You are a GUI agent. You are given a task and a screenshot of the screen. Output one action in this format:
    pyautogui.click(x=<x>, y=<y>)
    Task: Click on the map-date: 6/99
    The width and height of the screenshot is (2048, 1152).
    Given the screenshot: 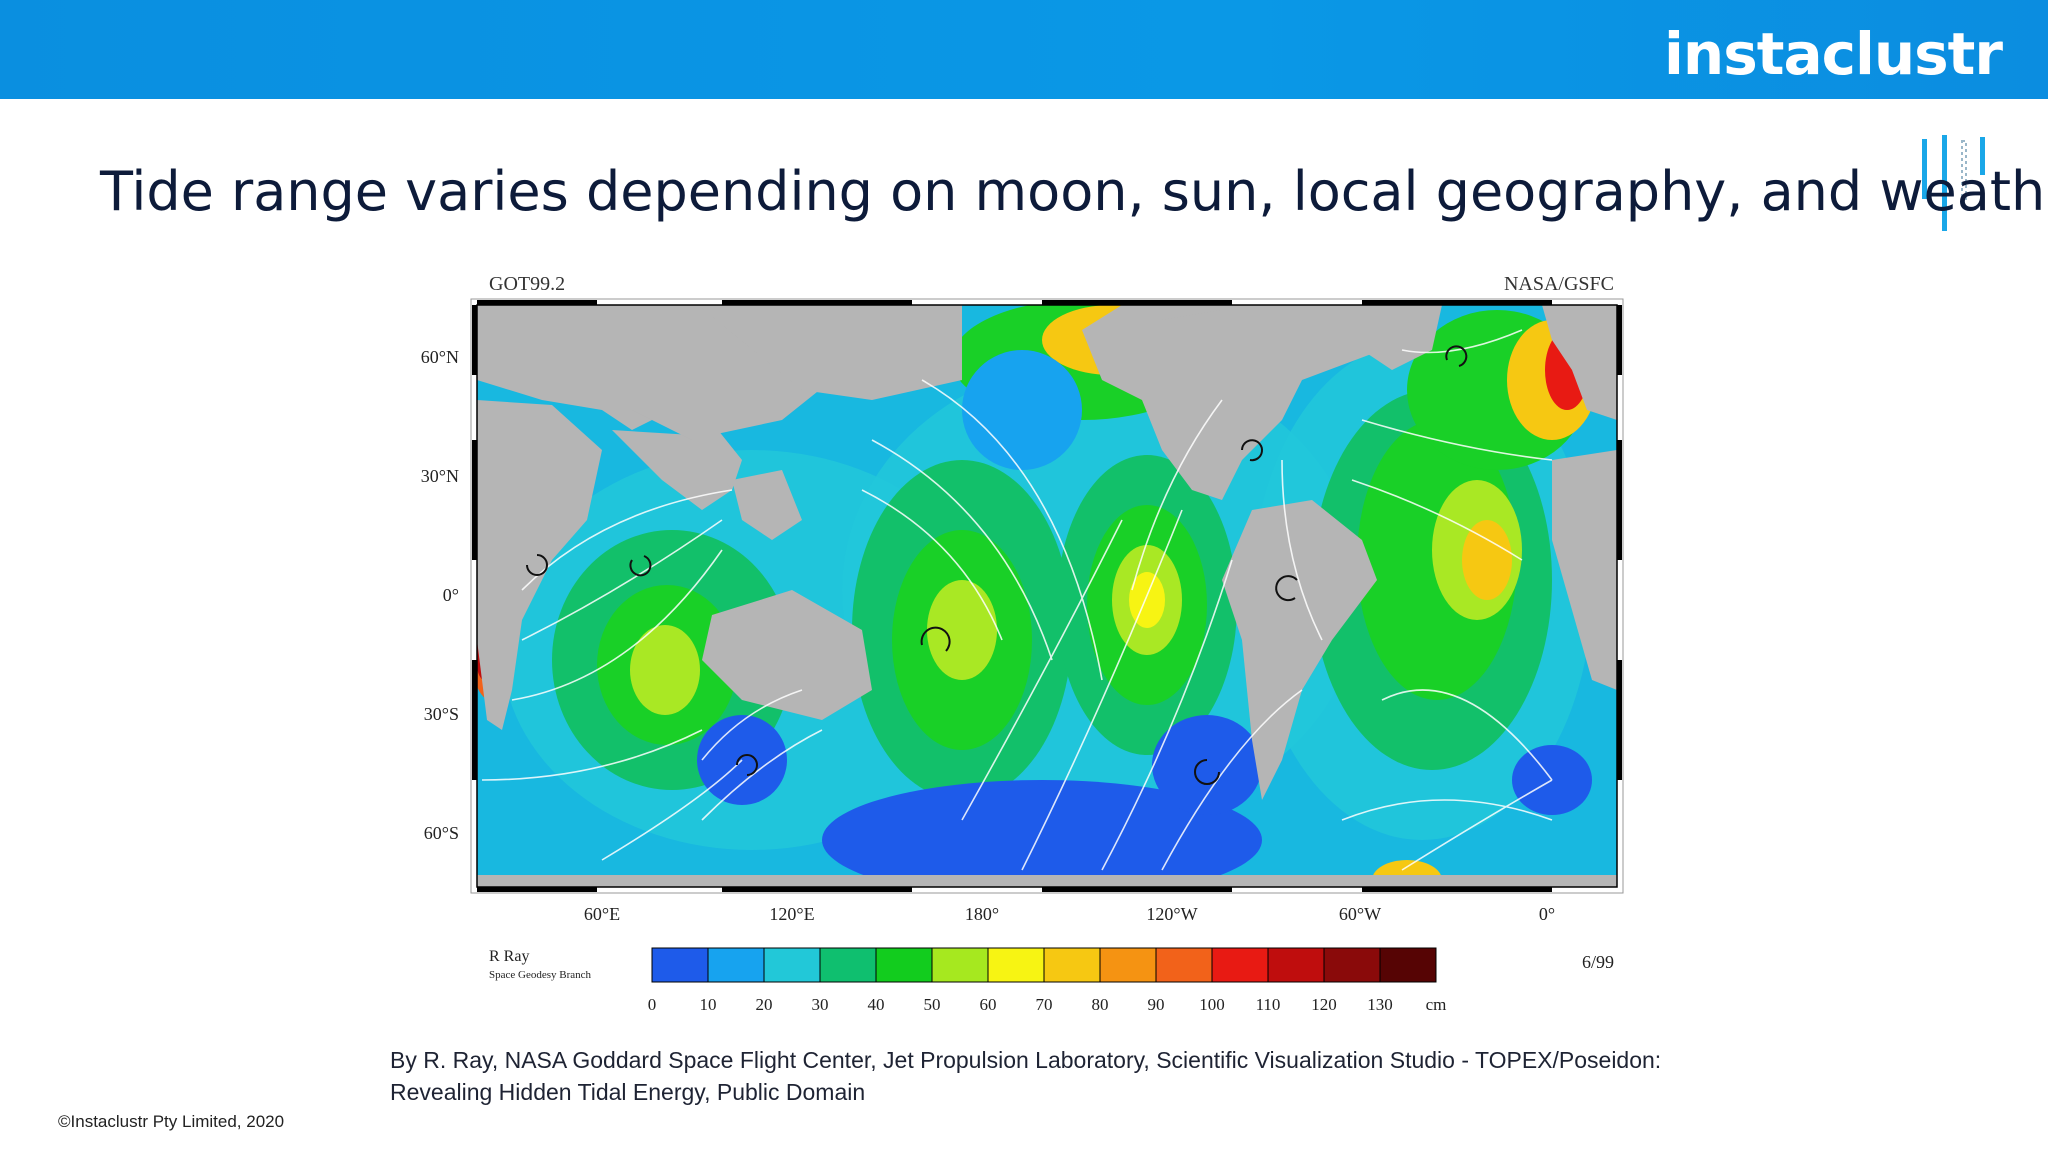 What is the action you would take?
    pyautogui.click(x=1598, y=962)
    